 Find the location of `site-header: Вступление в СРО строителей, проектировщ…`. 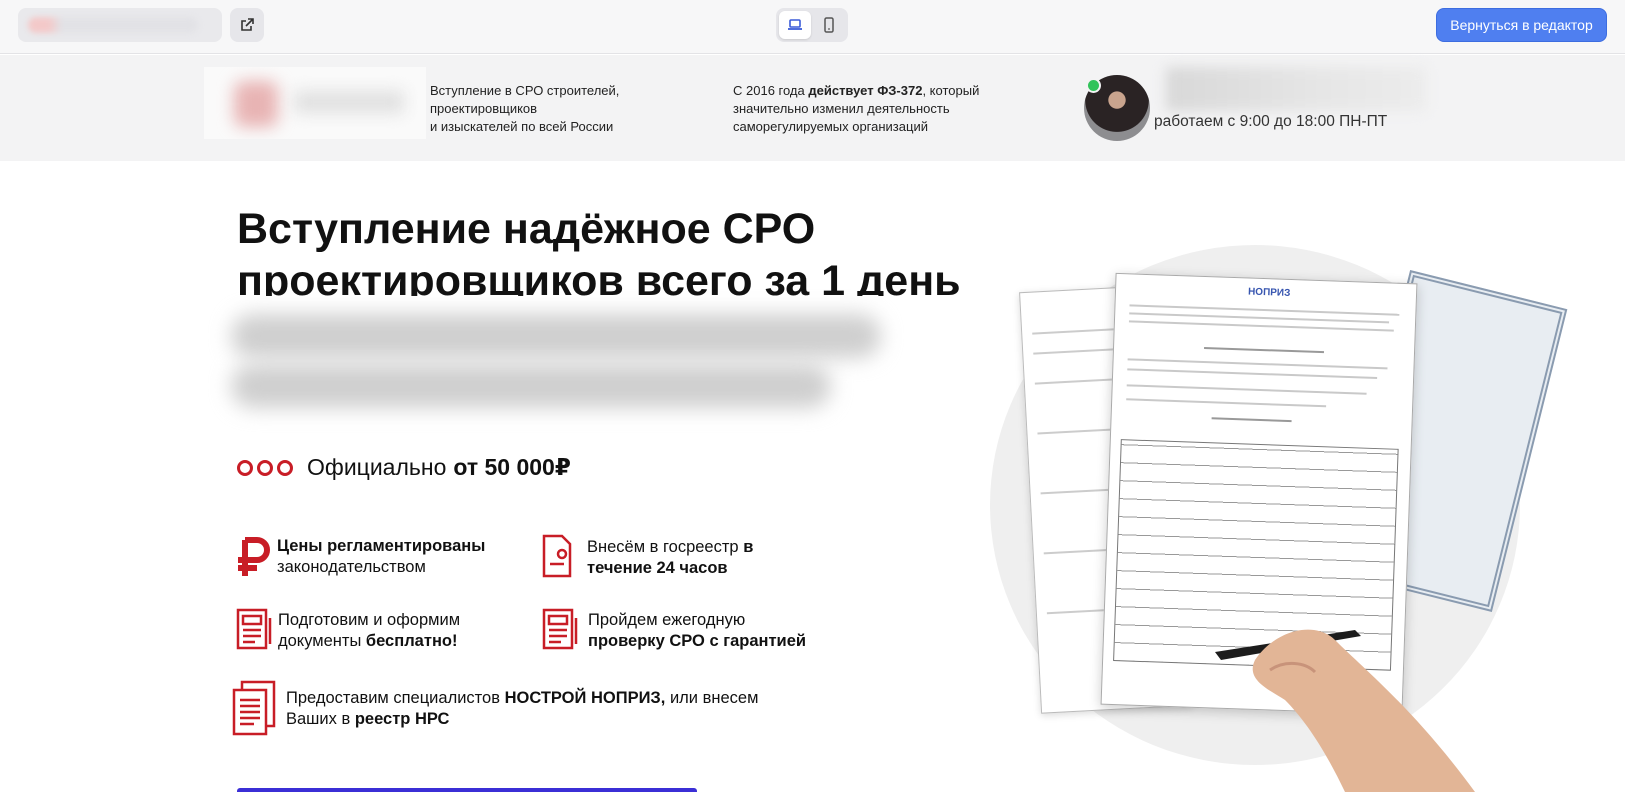

site-header: Вступление в СРО строителей, проектировщ… is located at coordinates (812, 108).